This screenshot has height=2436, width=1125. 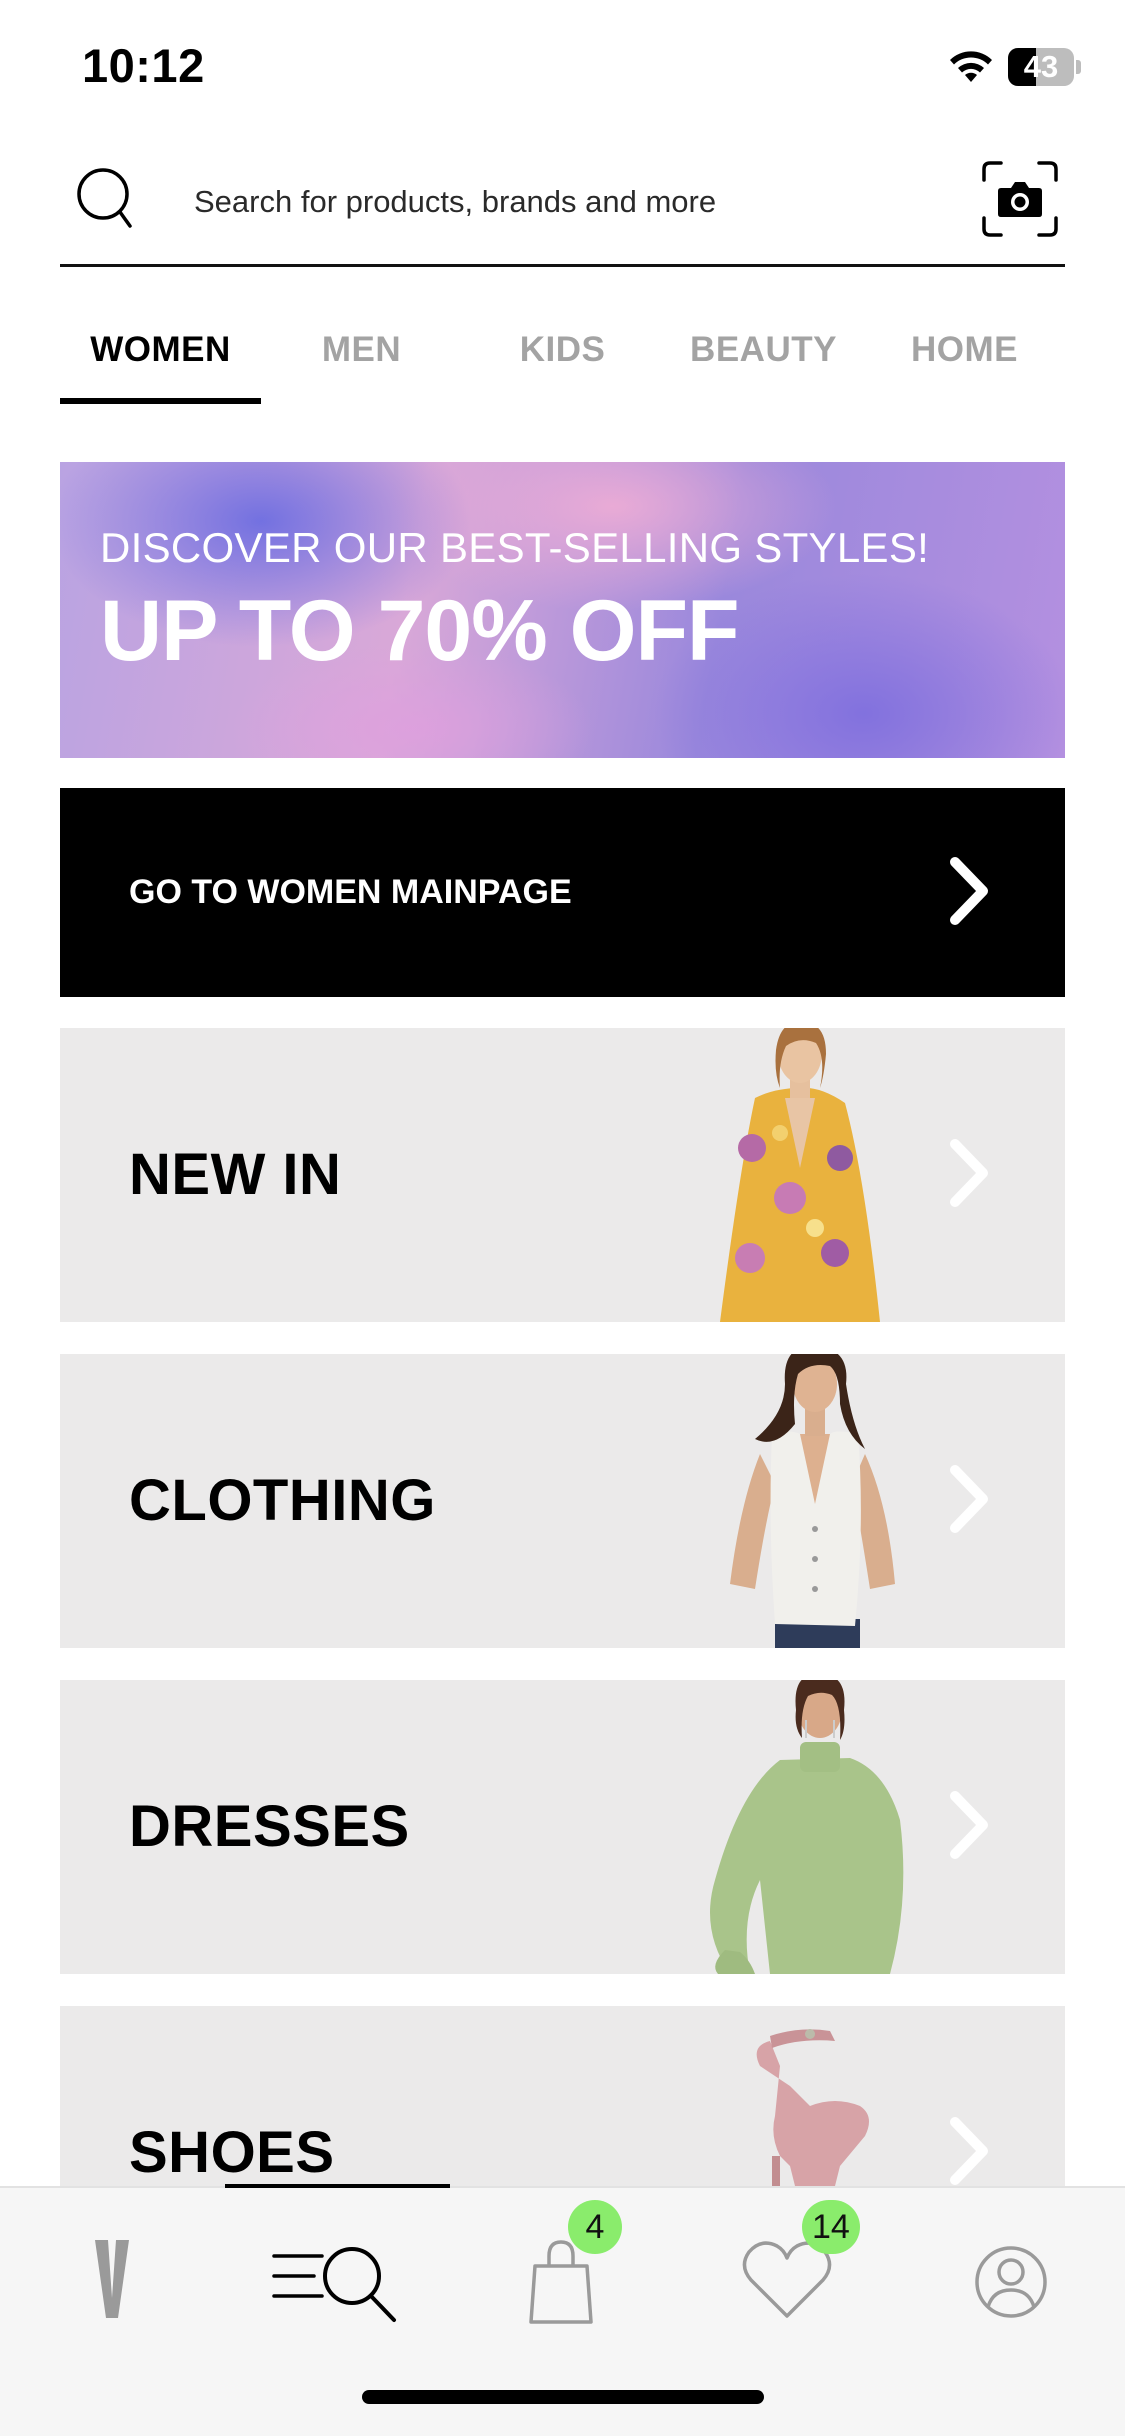 I want to click on wifi-icon, so click(x=971, y=66).